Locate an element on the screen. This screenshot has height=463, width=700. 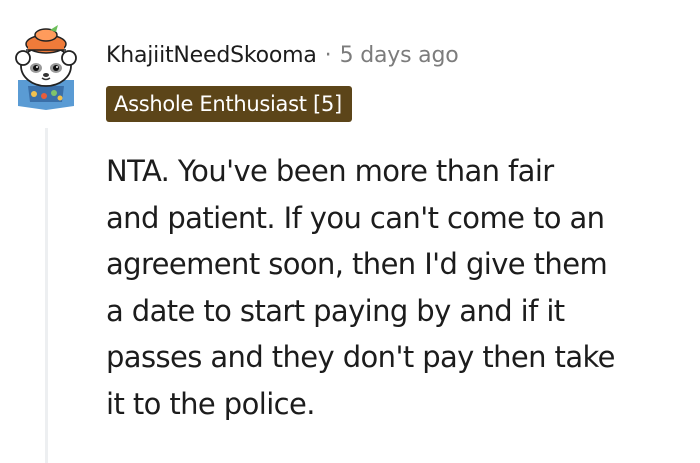
snoo-avatar-icon is located at coordinates (46, 67).